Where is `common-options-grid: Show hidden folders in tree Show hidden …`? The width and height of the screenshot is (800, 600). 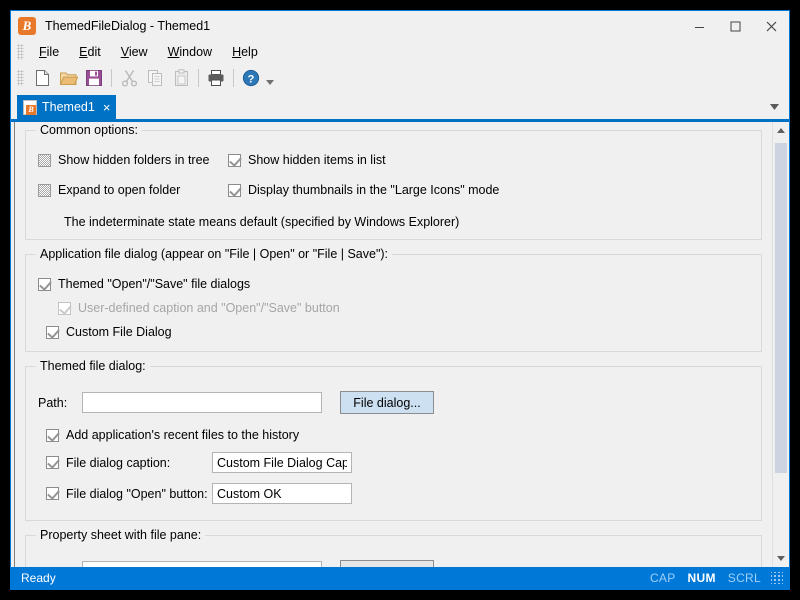 common-options-grid: Show hidden folders in tree Show hidden … is located at coordinates (393, 175).